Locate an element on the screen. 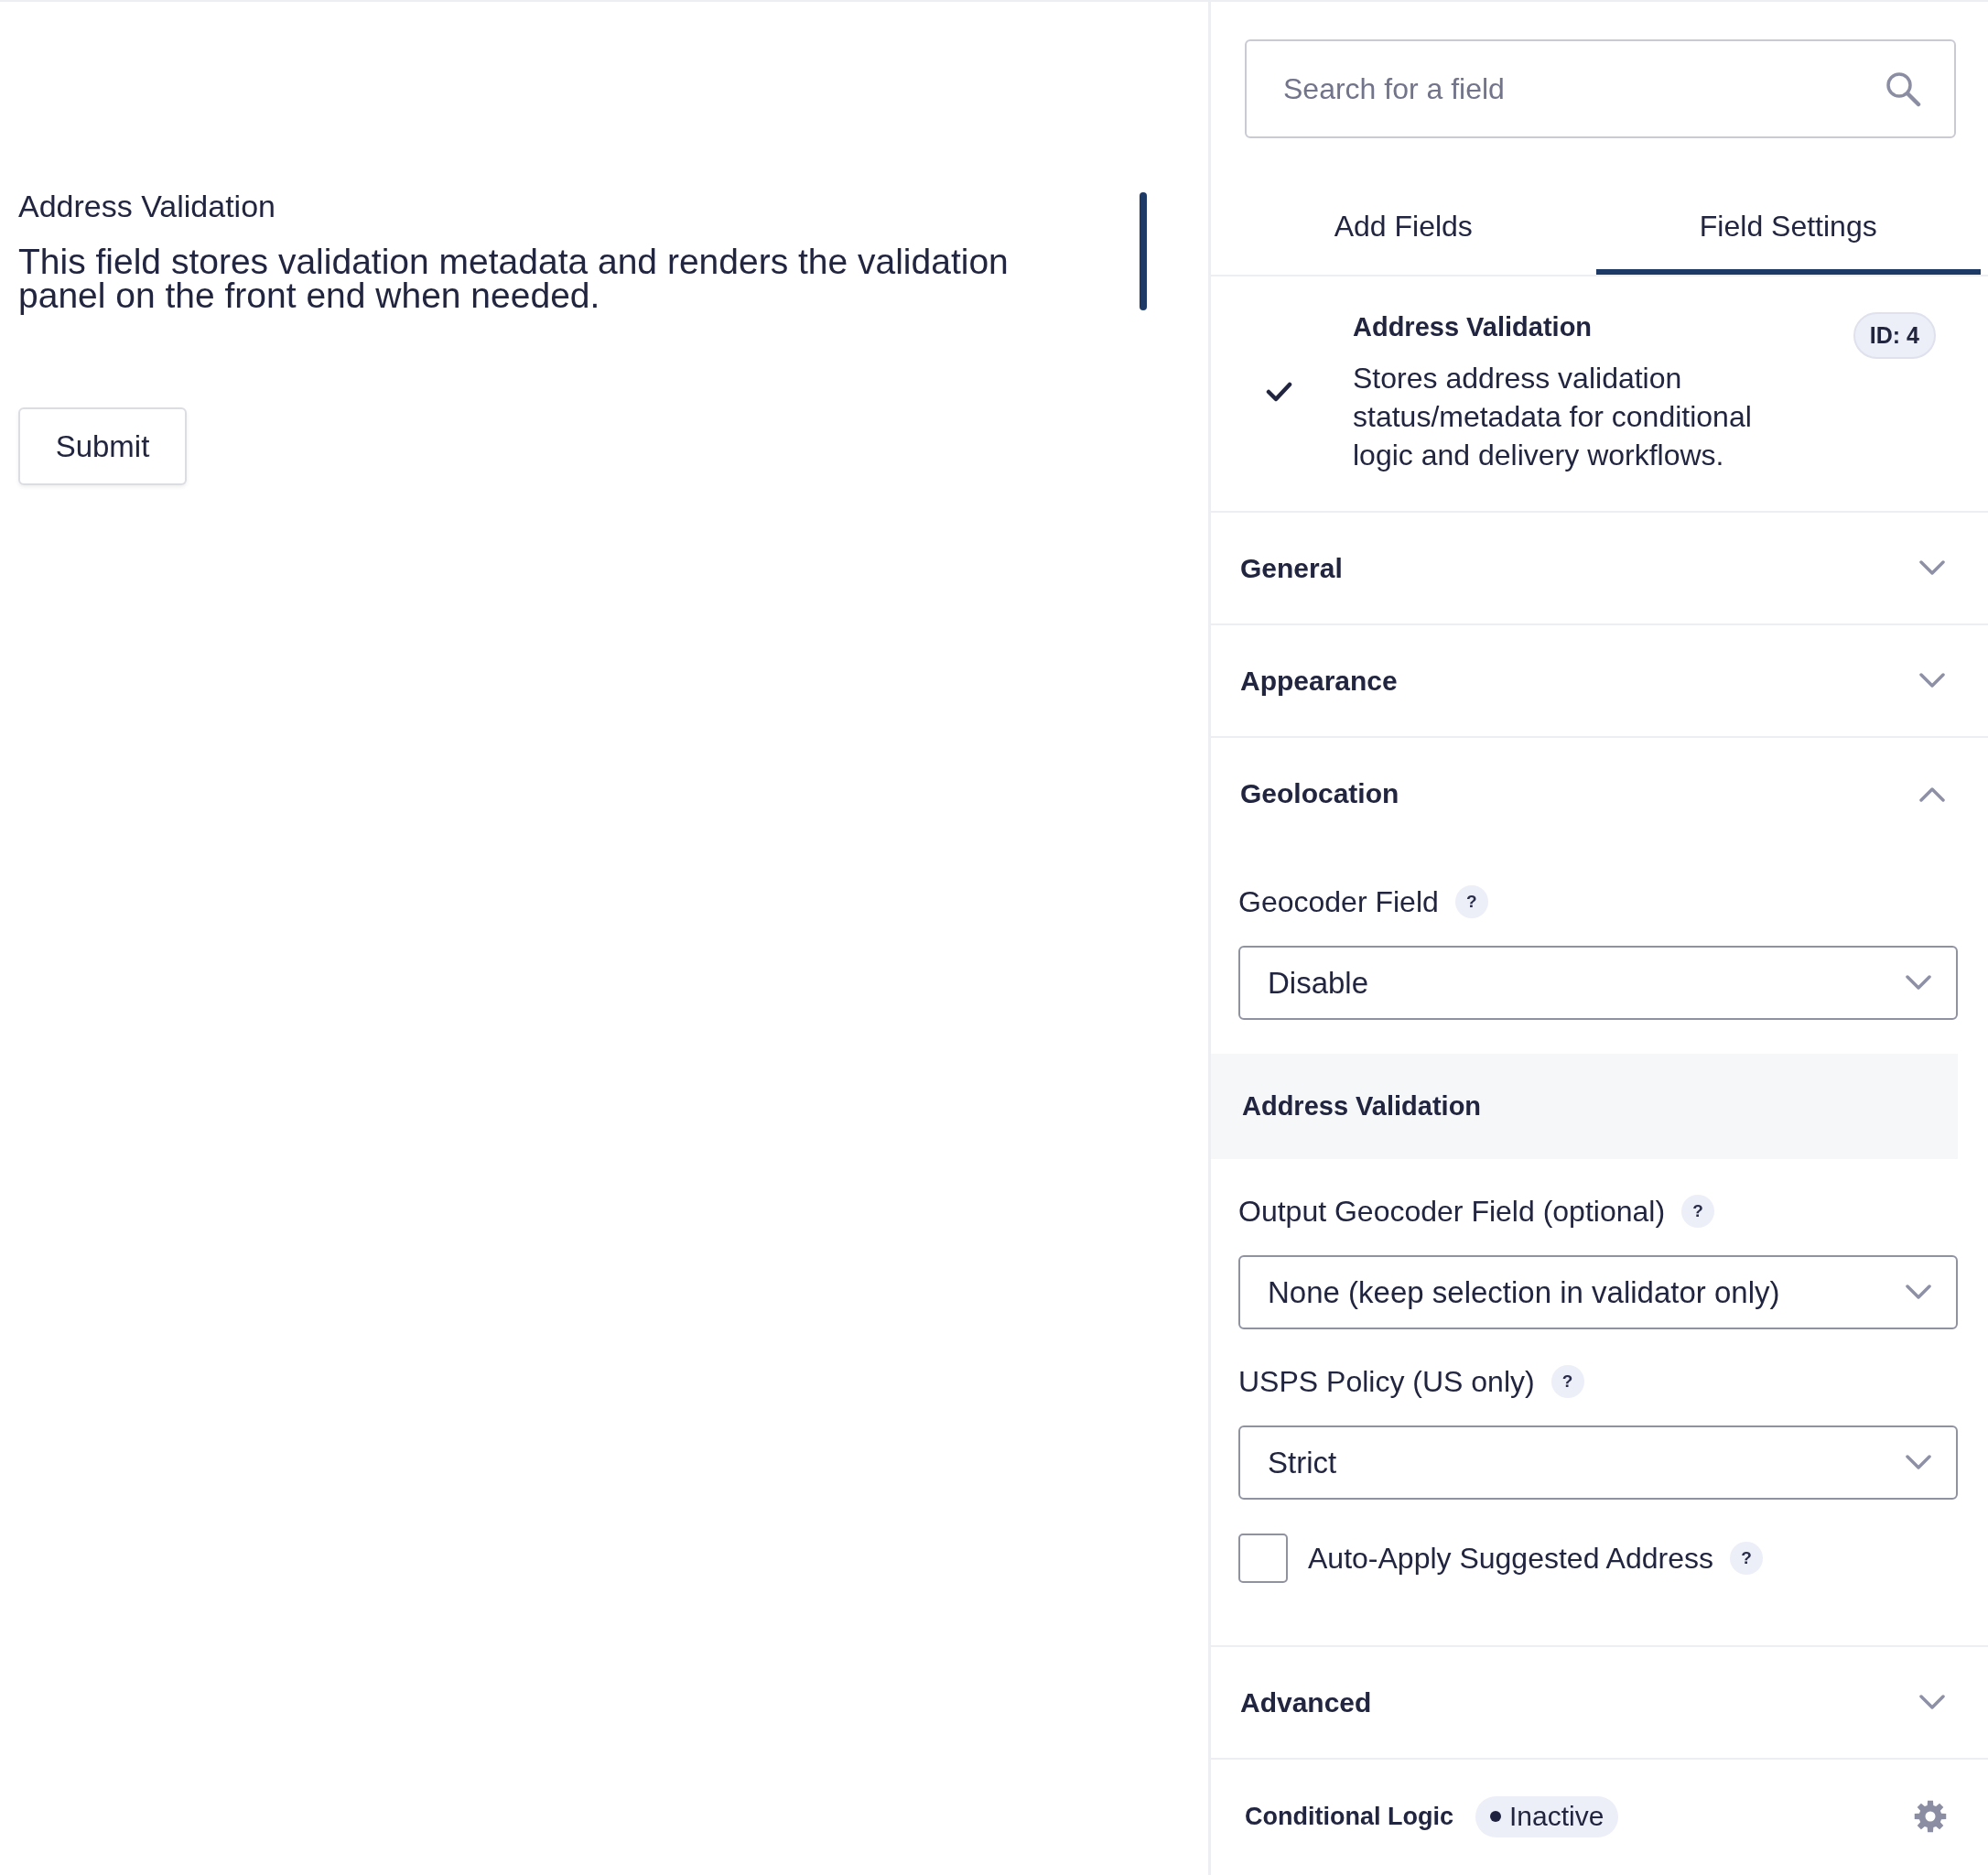 The image size is (1988, 1875). tab: Add Fields is located at coordinates (1403, 206).